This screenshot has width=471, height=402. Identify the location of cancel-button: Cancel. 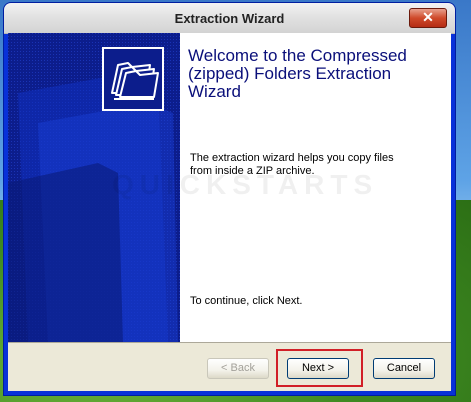
(404, 368).